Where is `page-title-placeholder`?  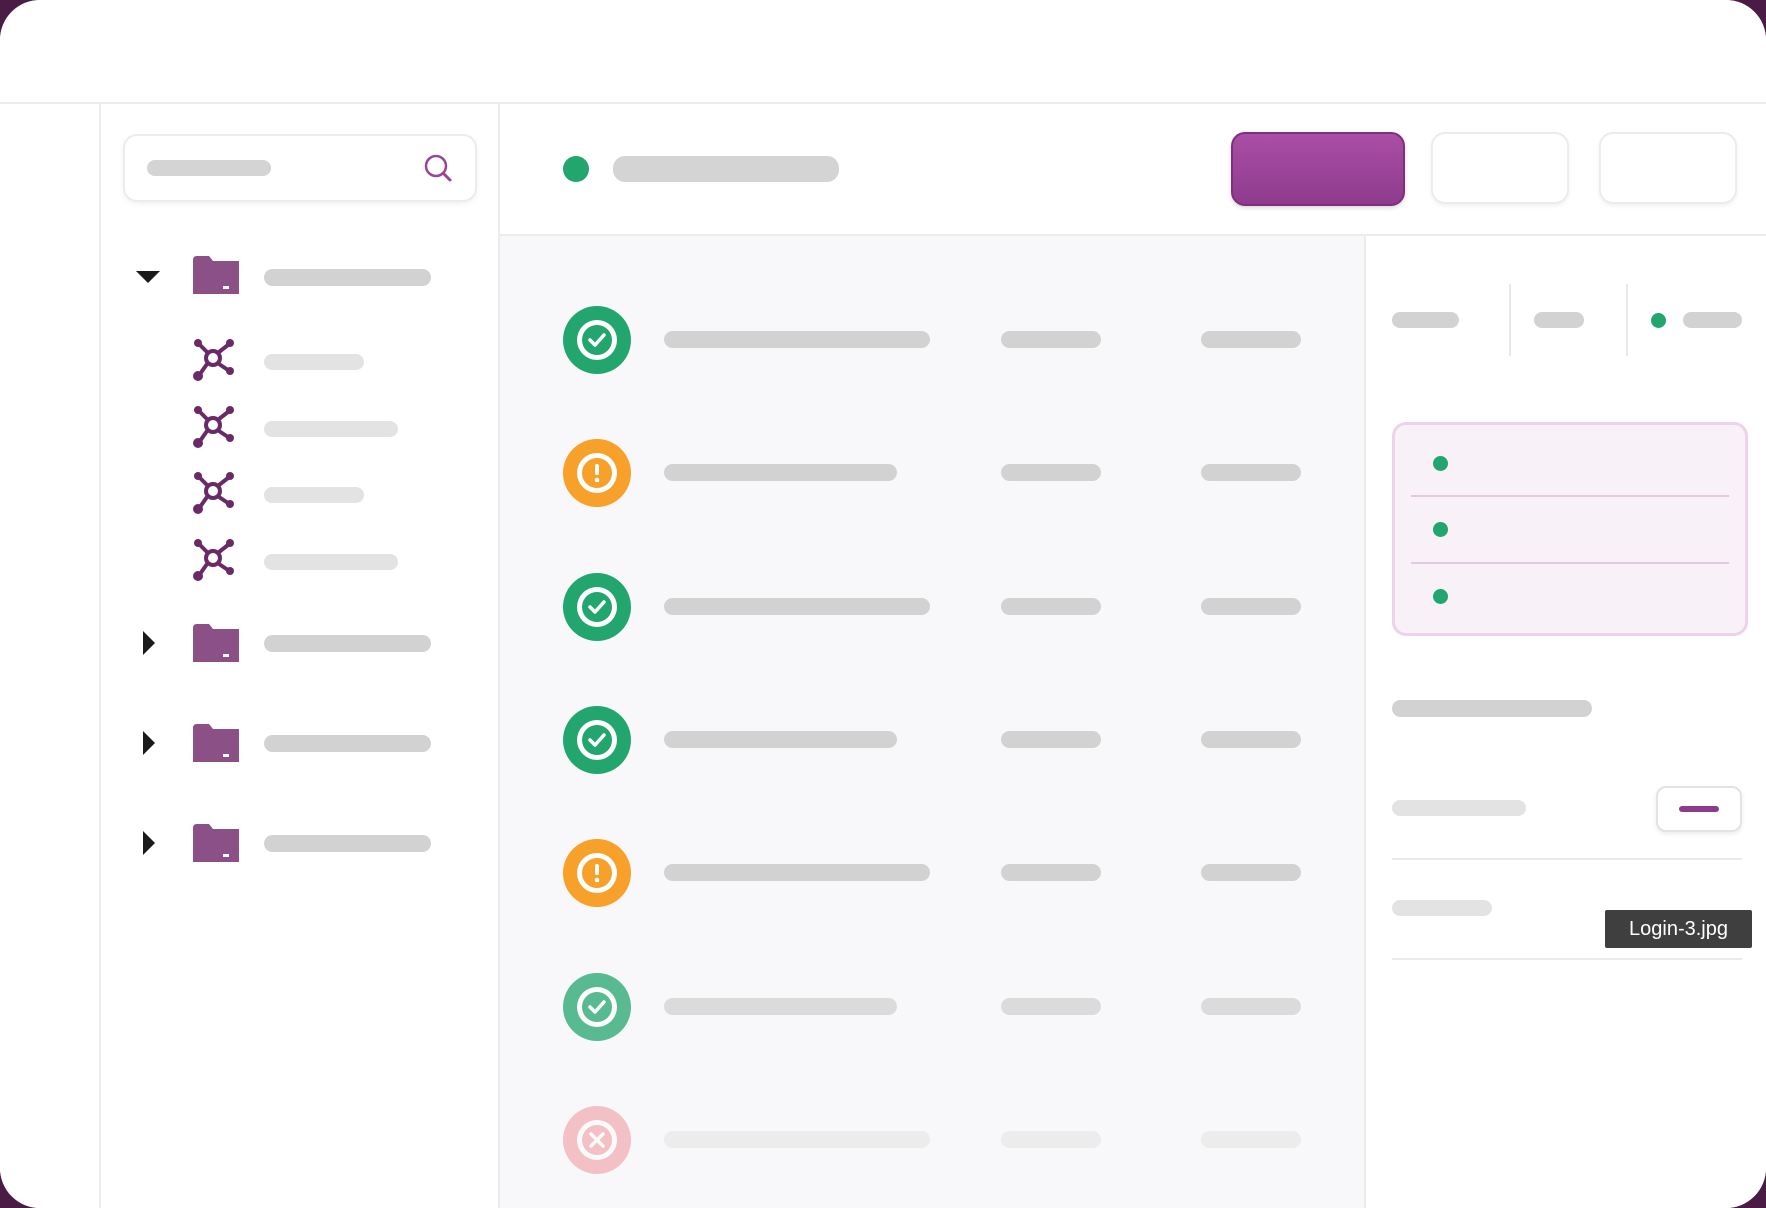
page-title-placeholder is located at coordinates (726, 169).